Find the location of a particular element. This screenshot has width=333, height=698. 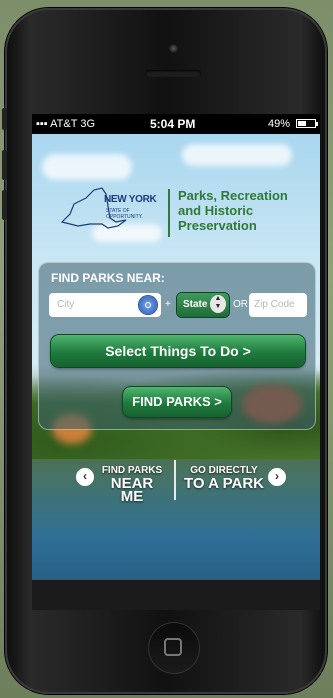

home-button is located at coordinates (174, 648).